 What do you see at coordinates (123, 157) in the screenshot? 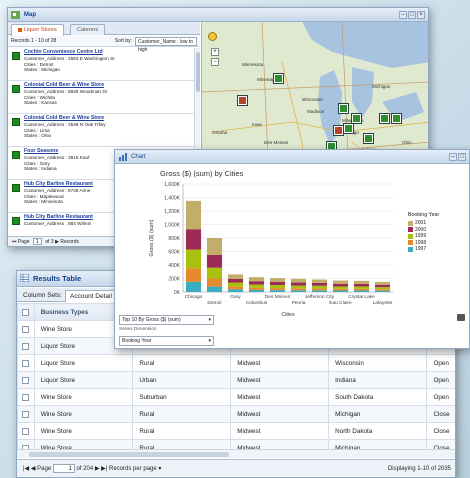
I see `chart-icon` at bounding box center [123, 157].